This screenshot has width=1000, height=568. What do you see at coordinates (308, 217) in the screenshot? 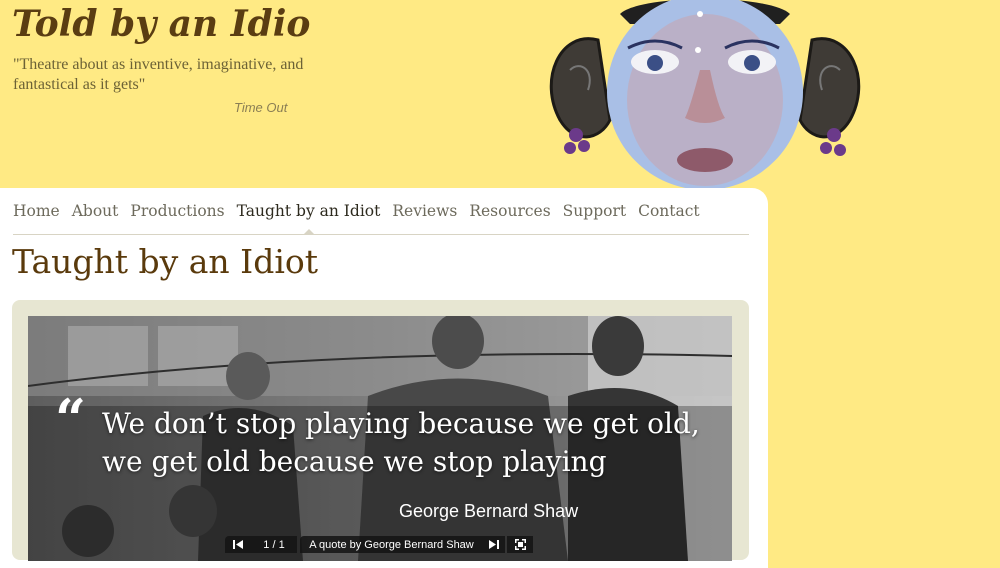
I see `nav-item-taught-by-an-idiot: Taught by an Idiot` at bounding box center [308, 217].